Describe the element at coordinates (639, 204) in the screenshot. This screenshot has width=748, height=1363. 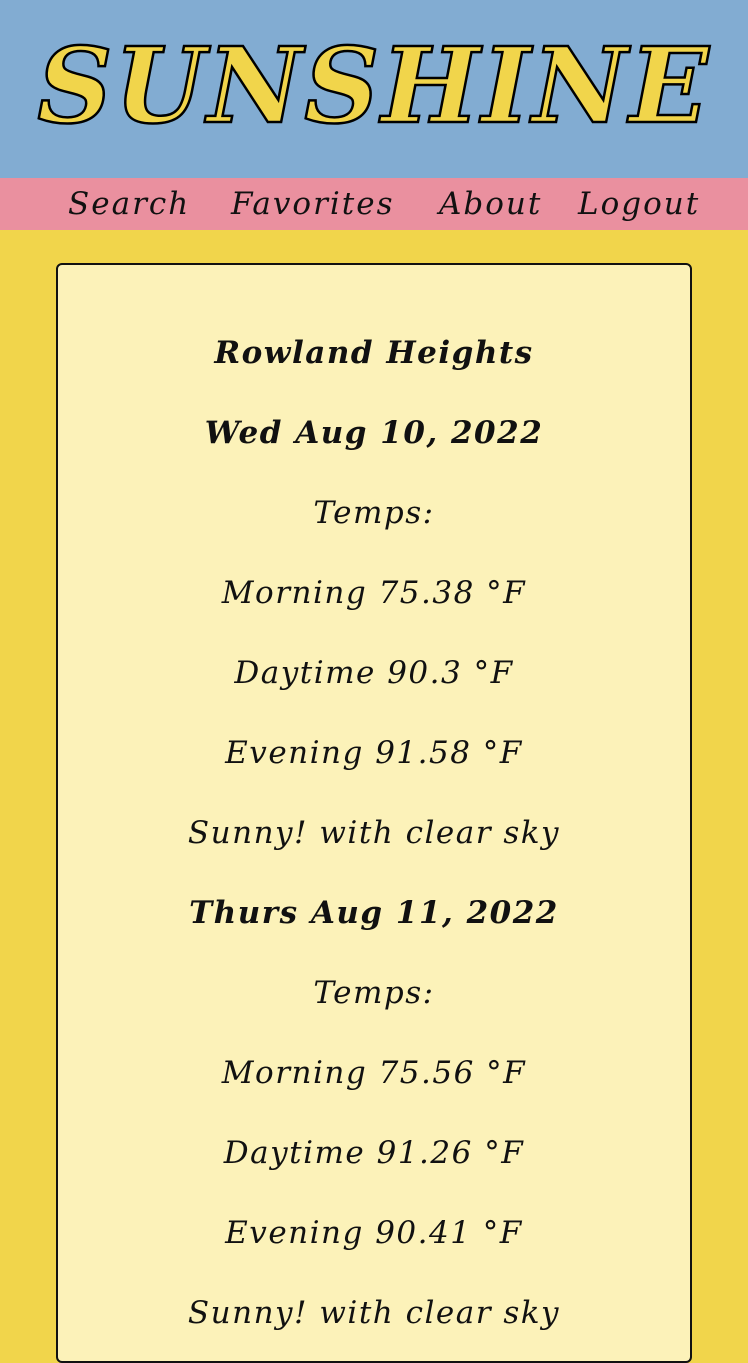
I see `nav-link-logout: Logout` at that location.